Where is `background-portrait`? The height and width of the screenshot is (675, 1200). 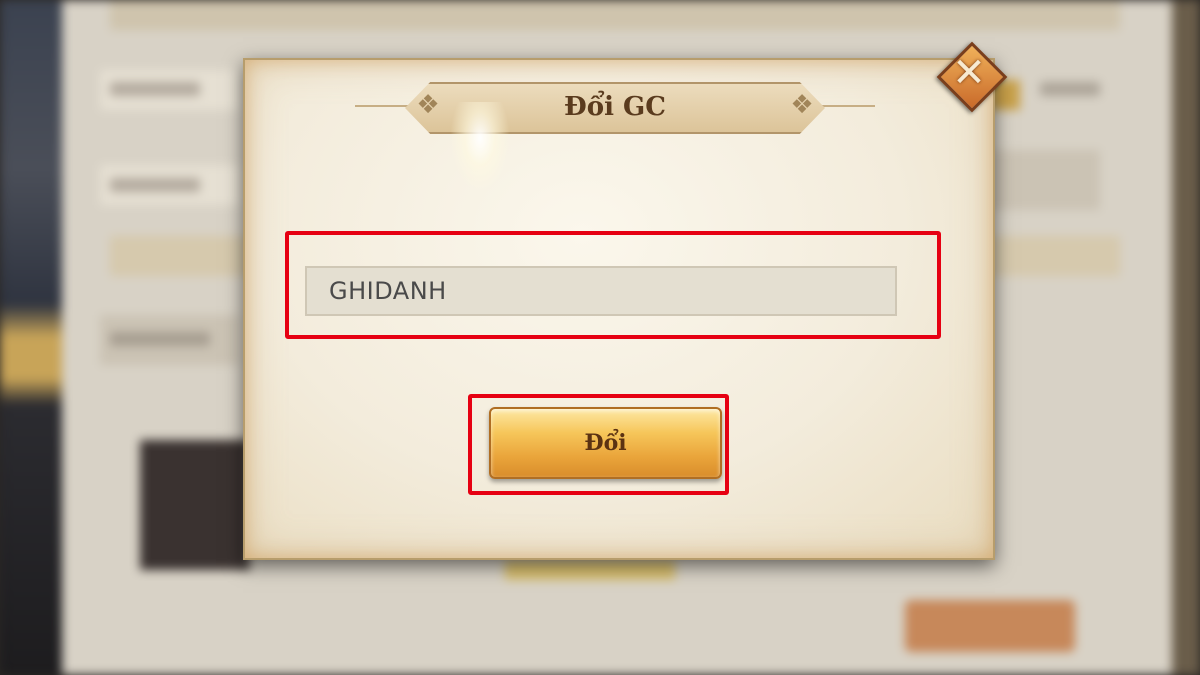
background-portrait is located at coordinates (195, 505).